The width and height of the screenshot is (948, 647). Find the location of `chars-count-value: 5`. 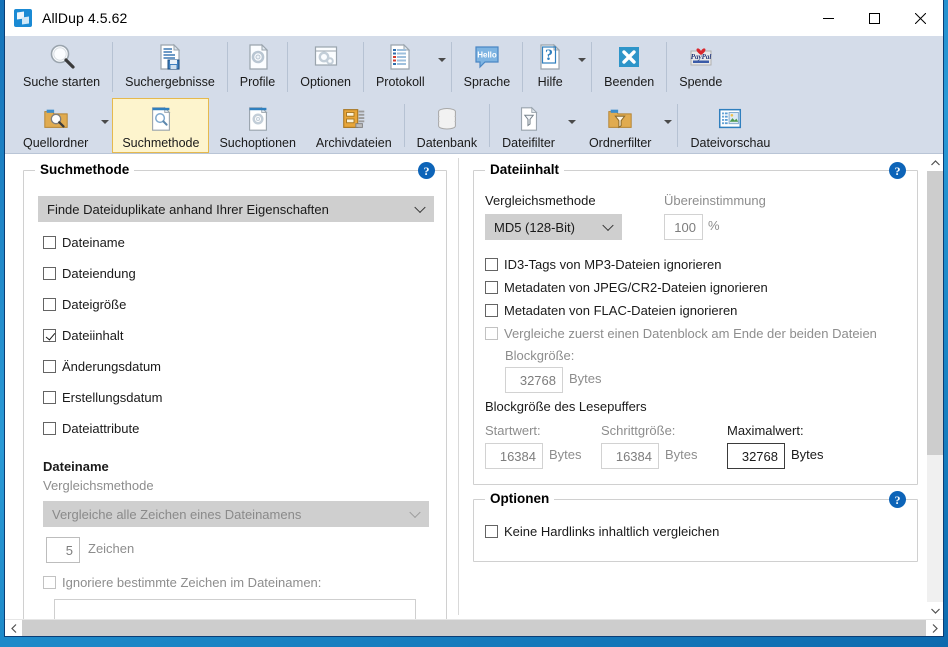

chars-count-value: 5 is located at coordinates (69, 550).